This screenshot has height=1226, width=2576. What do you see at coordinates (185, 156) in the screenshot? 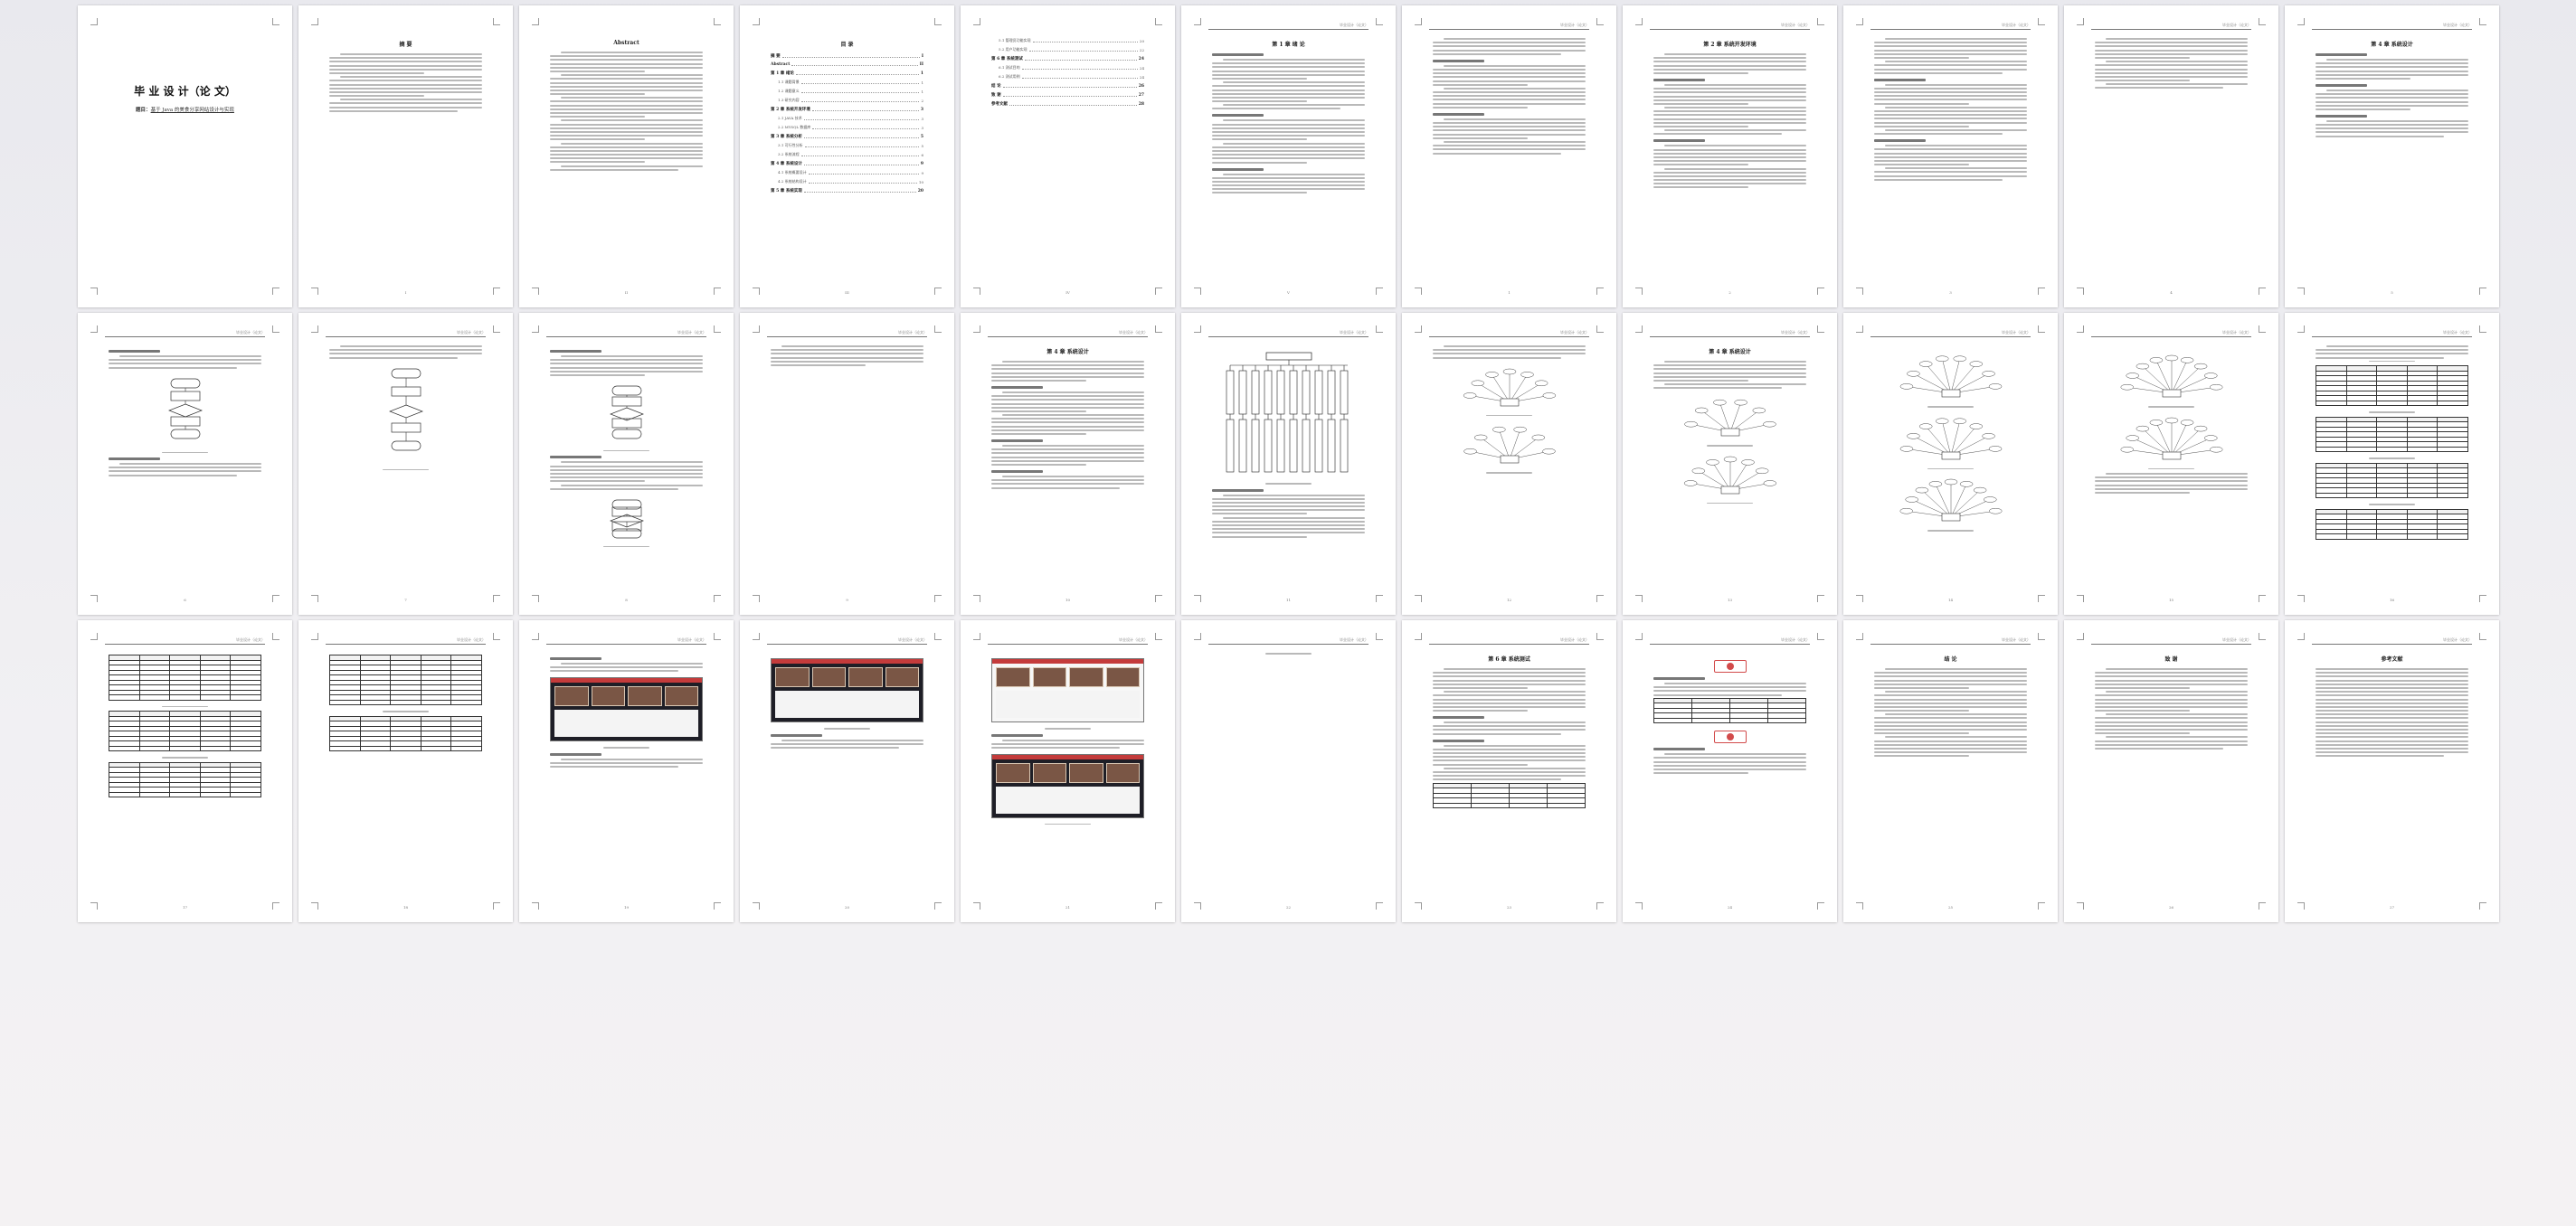
I see `document-page-thumbnail: 毕 业 设 计（论 文） 题目：基于 Java 的美食分享网站设计与实现` at bounding box center [185, 156].